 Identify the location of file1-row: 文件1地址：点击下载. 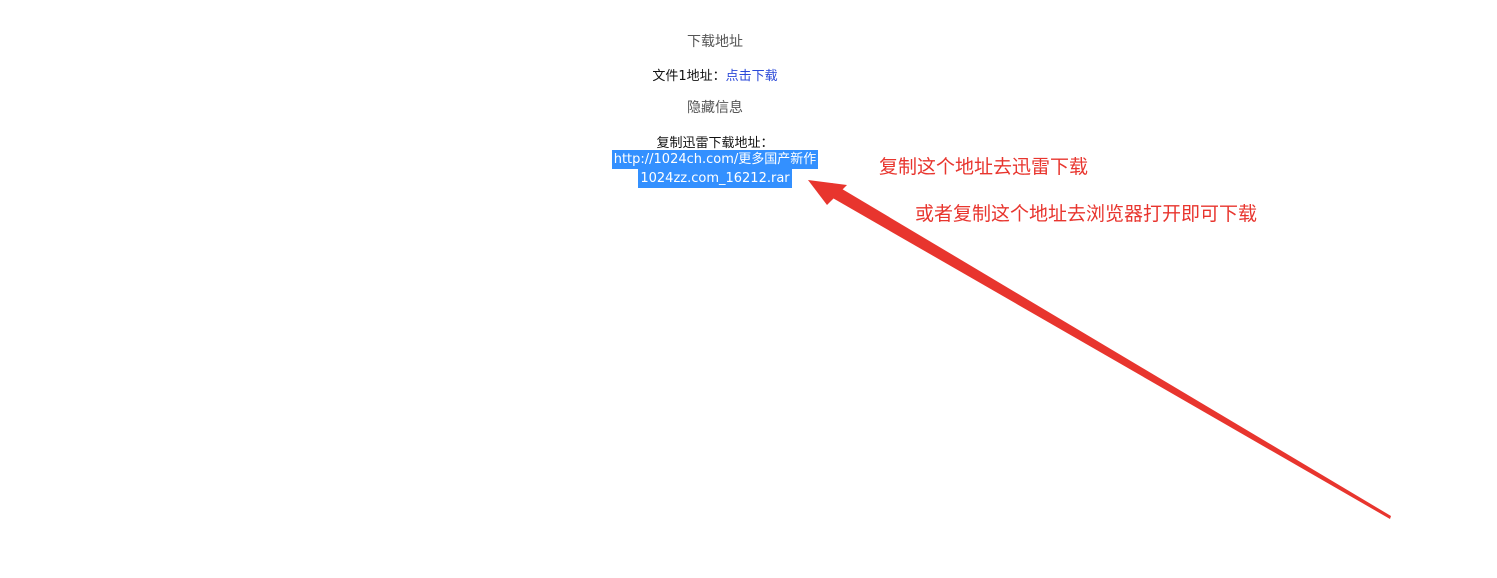
(715, 74).